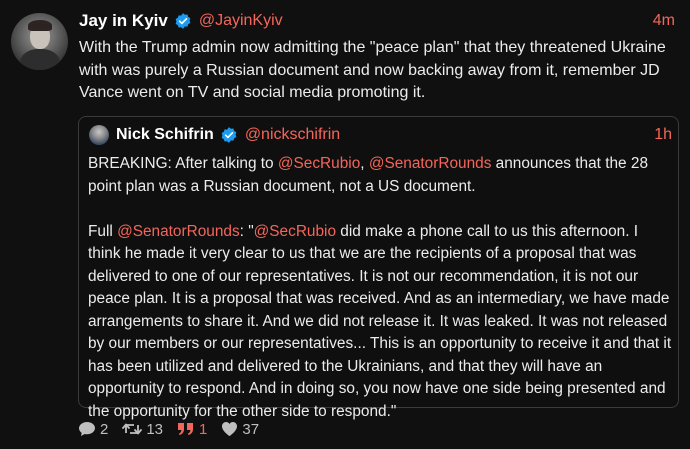  What do you see at coordinates (186, 429) in the screenshot?
I see `quote-marks-icon` at bounding box center [186, 429].